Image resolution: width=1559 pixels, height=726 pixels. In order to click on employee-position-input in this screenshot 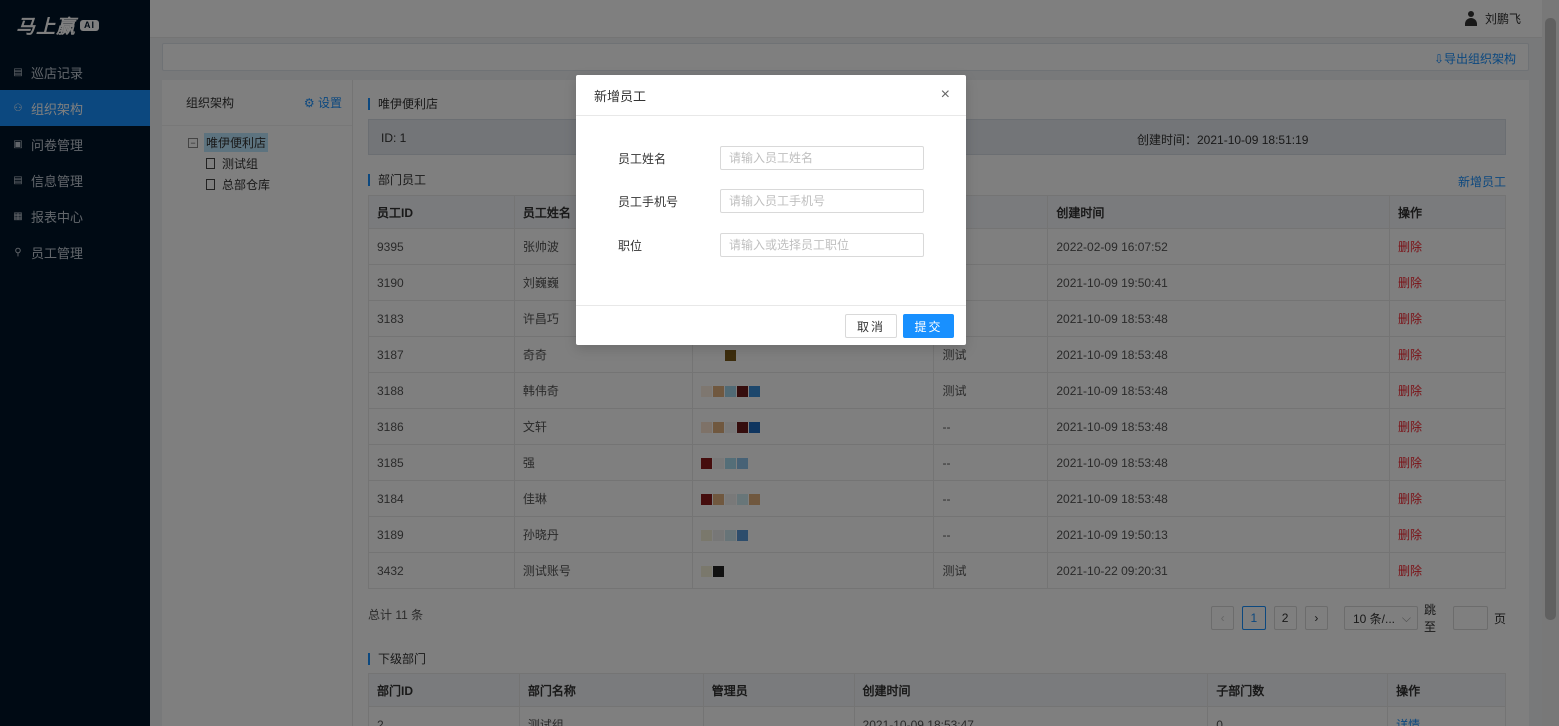, I will do `click(822, 245)`.